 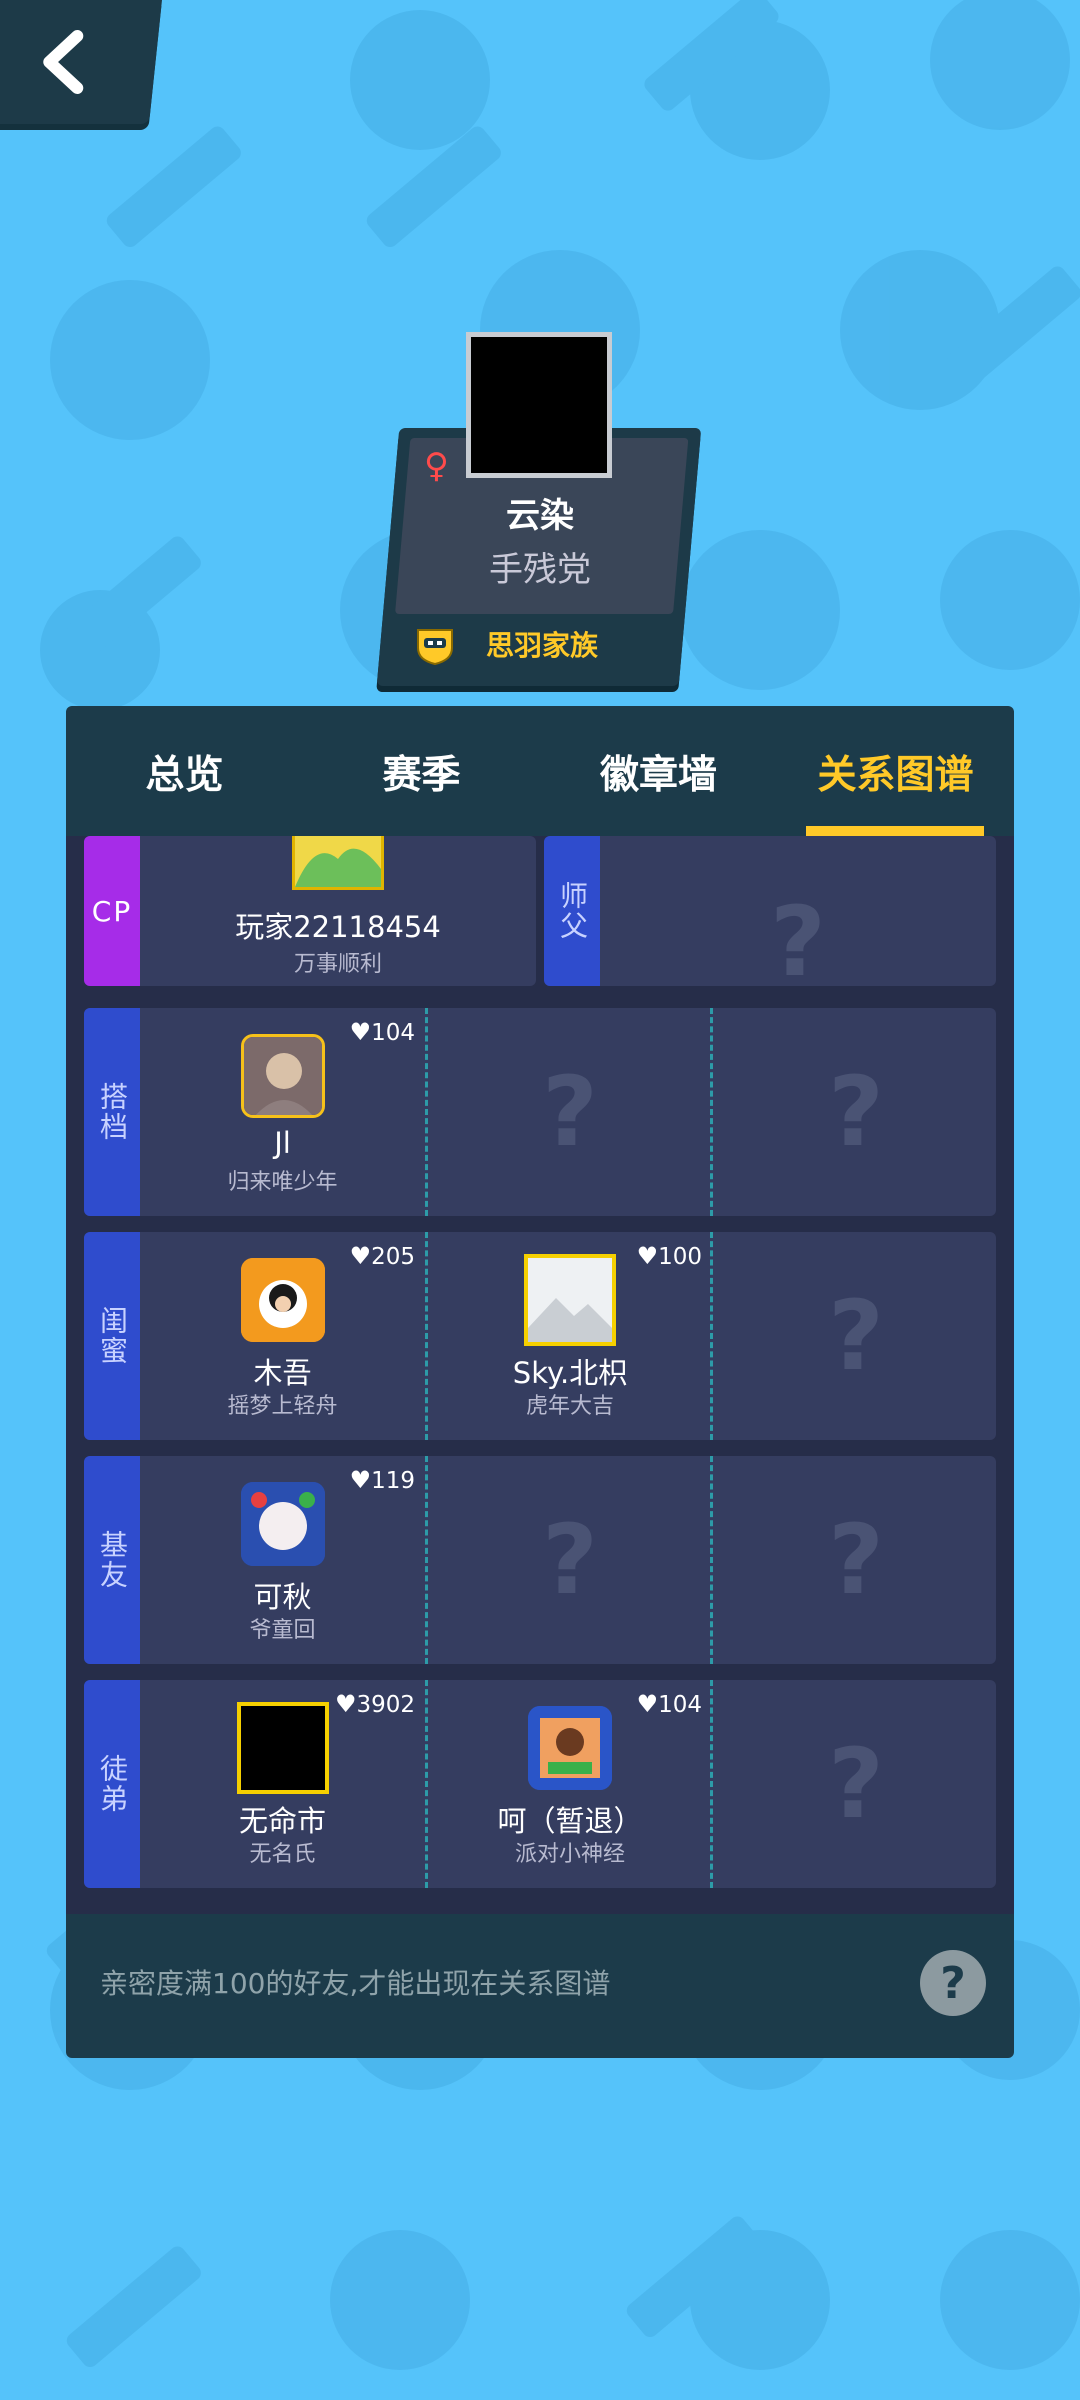 I want to click on profile-avatar, so click(x=539, y=405).